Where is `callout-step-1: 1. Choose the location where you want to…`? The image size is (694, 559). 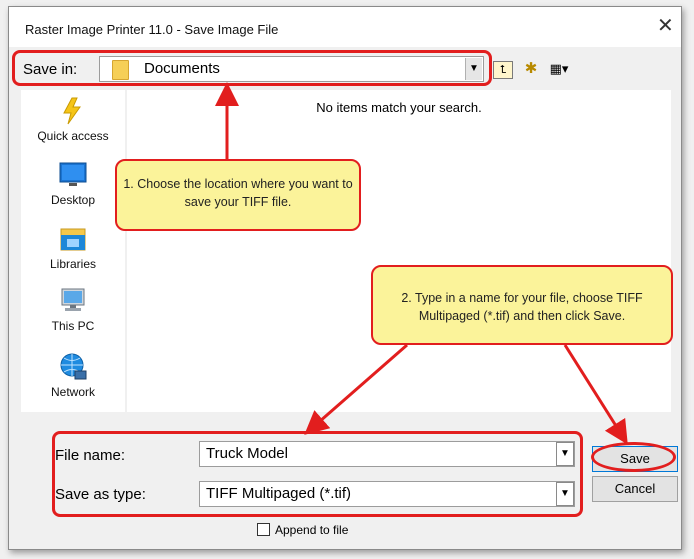
callout-step-1: 1. Choose the location where you want to… is located at coordinates (238, 195).